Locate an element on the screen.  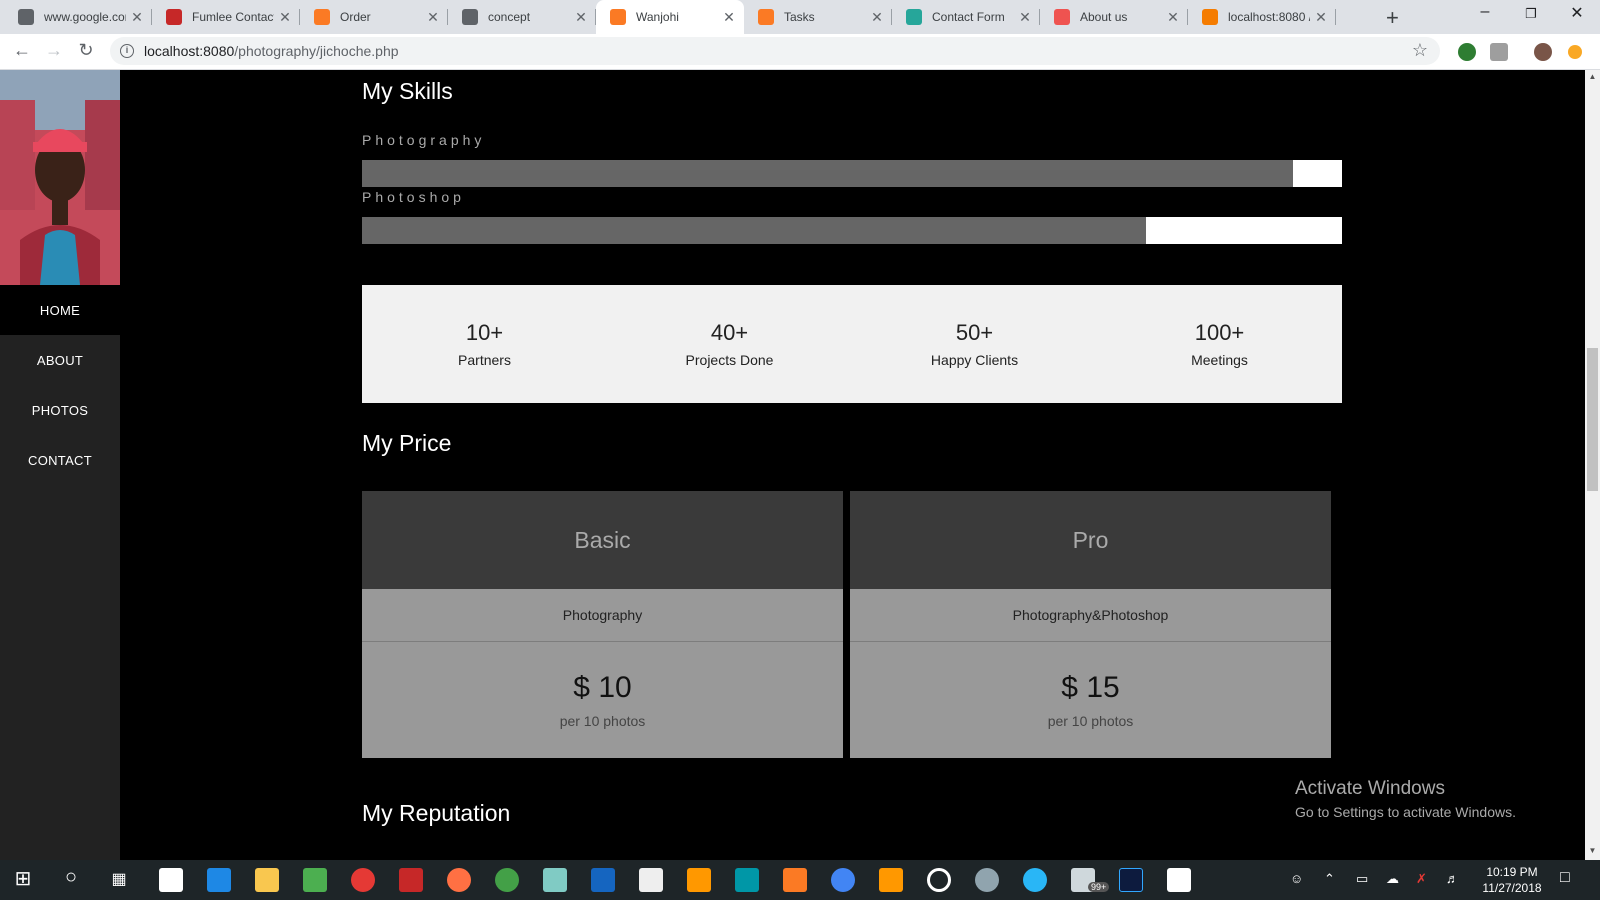
firefox-icon is located at coordinates (459, 880).